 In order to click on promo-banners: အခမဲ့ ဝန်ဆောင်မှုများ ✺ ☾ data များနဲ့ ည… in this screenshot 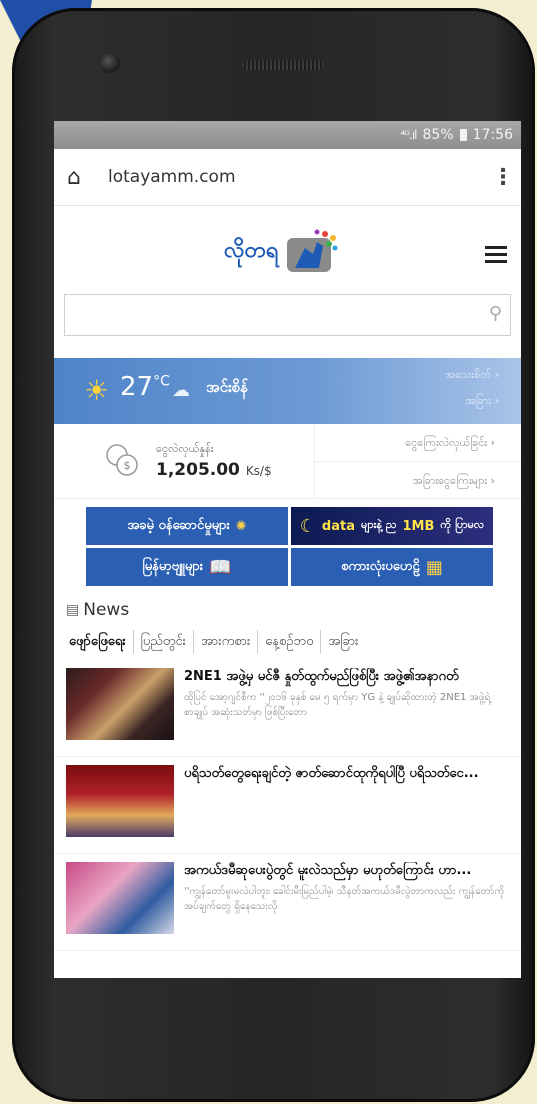, I will do `click(289, 546)`.